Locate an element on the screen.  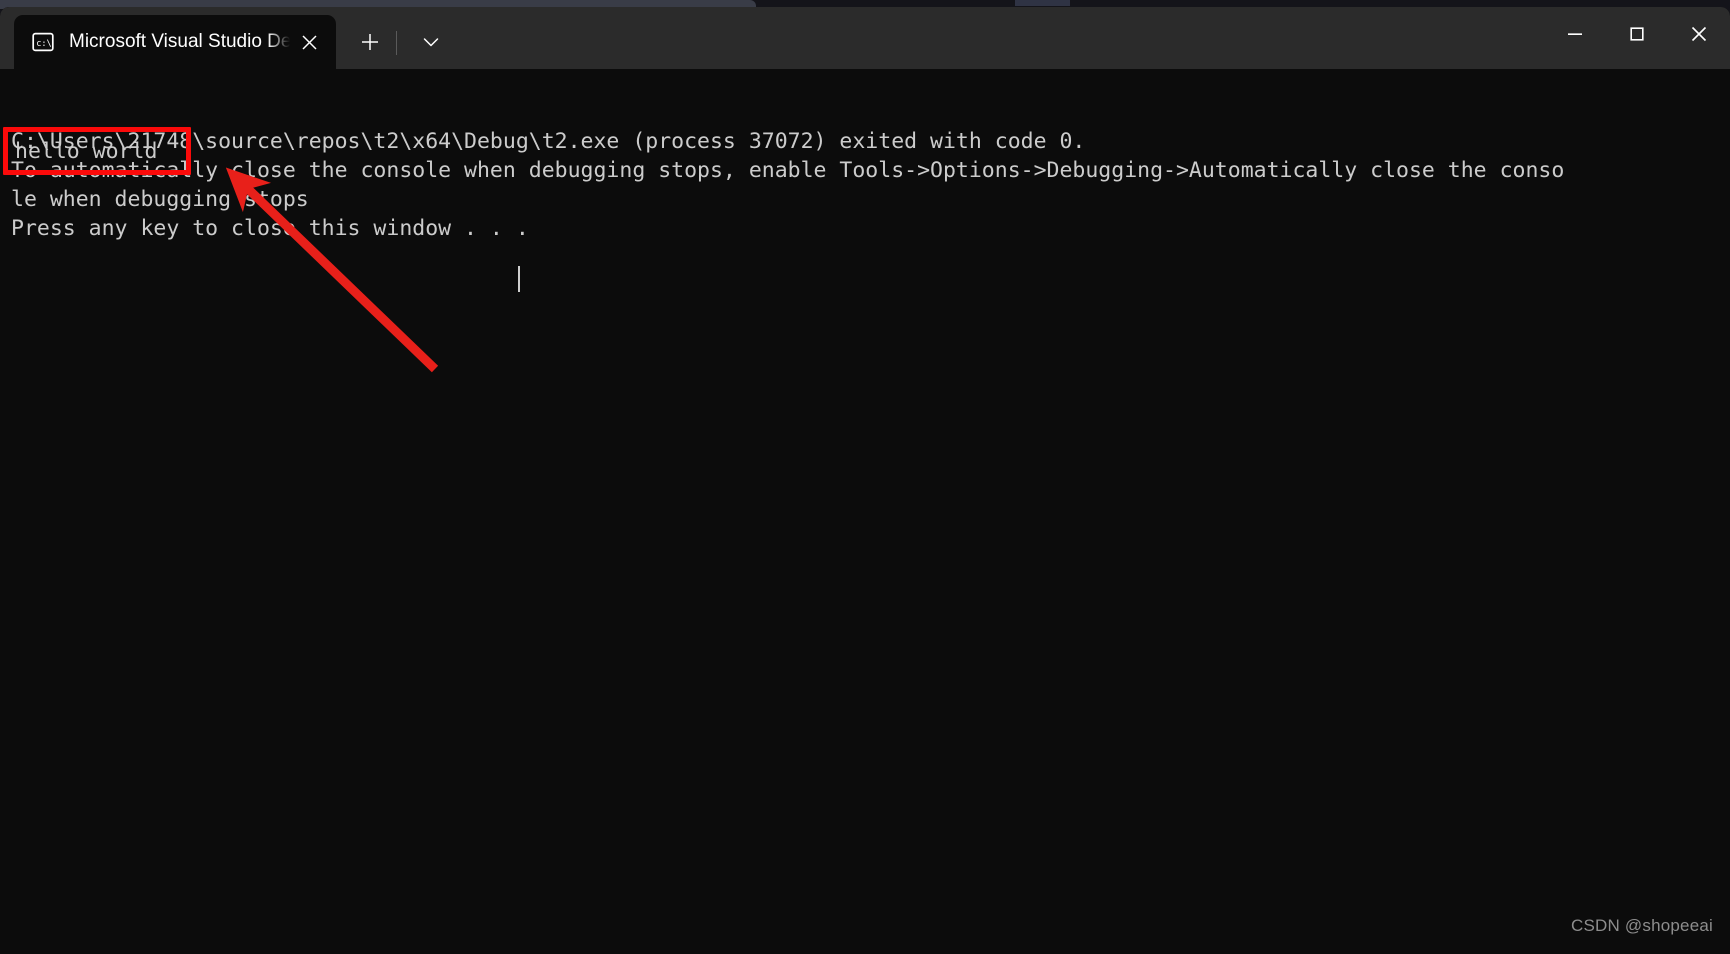
window-controls is located at coordinates (1637, 38).